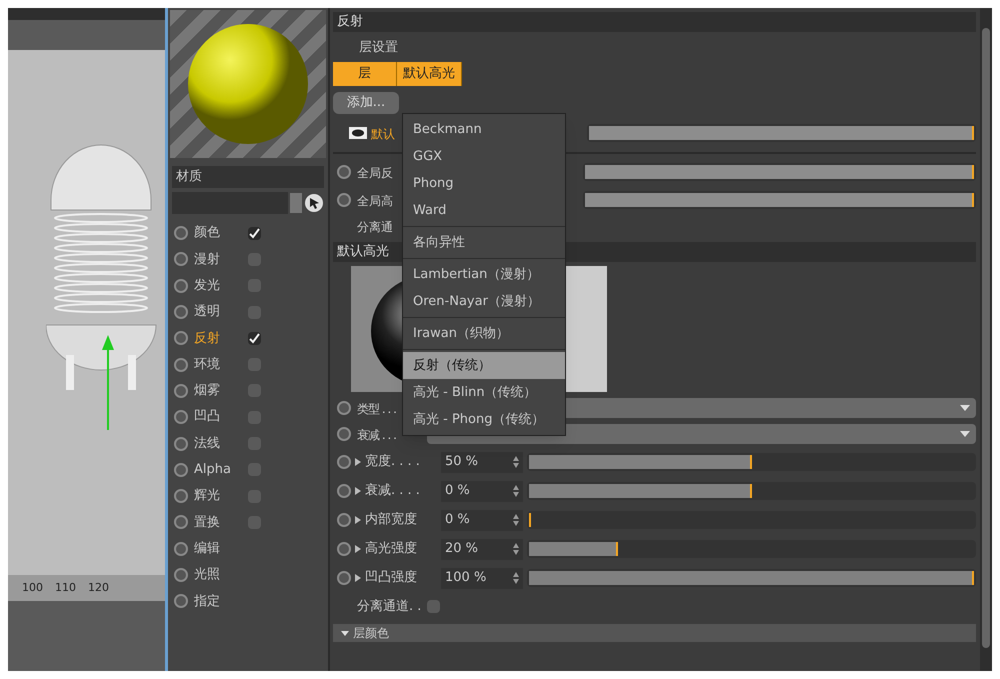 The width and height of the screenshot is (1000, 679). What do you see at coordinates (207, 601) in the screenshot?
I see `channel-label: 指定` at bounding box center [207, 601].